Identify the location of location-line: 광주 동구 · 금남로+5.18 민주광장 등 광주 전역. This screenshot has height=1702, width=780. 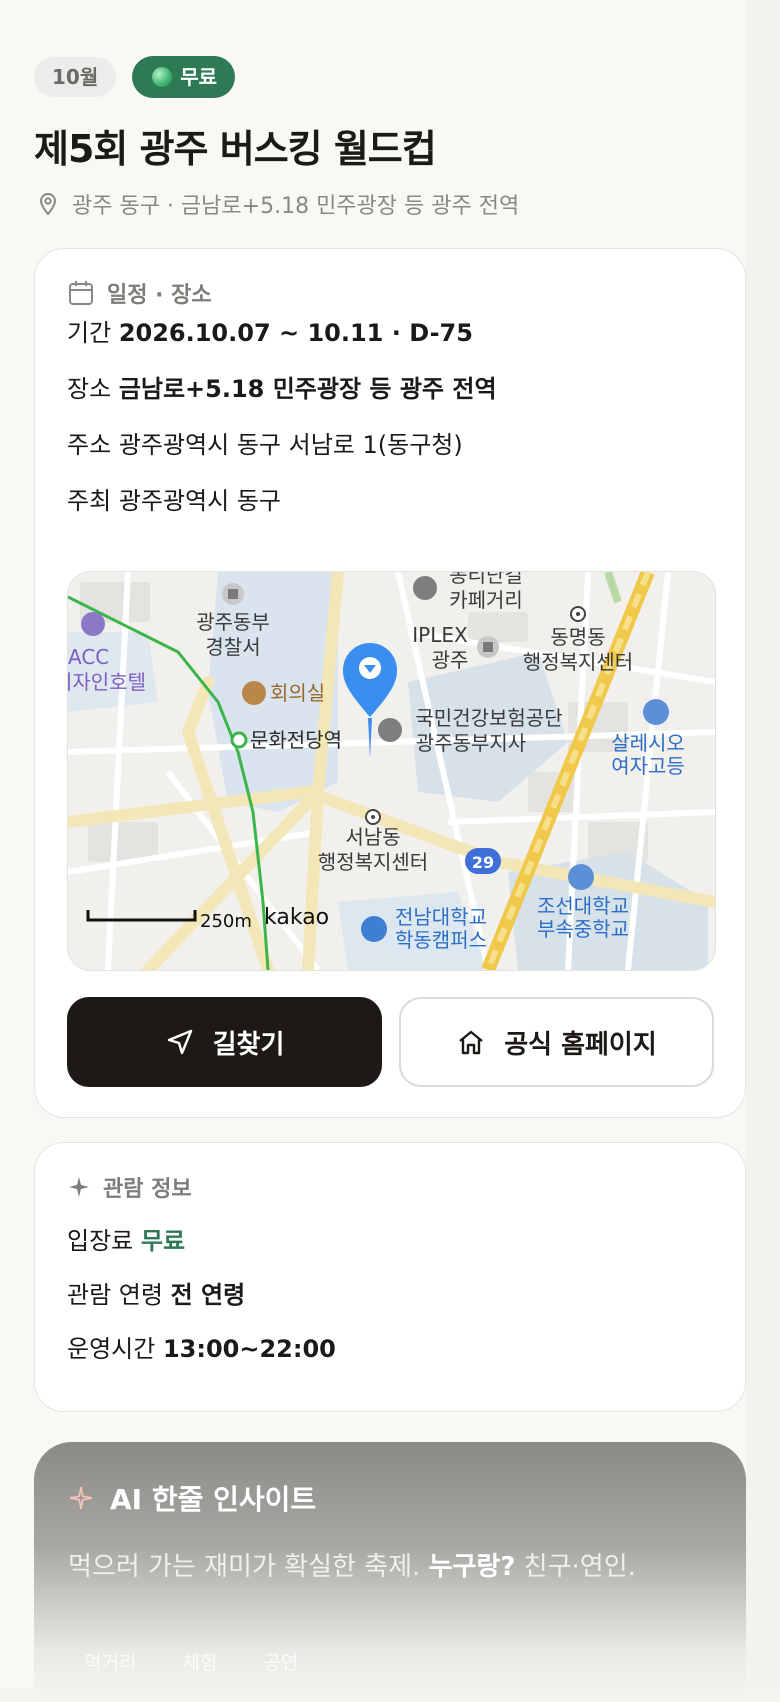
(278, 204).